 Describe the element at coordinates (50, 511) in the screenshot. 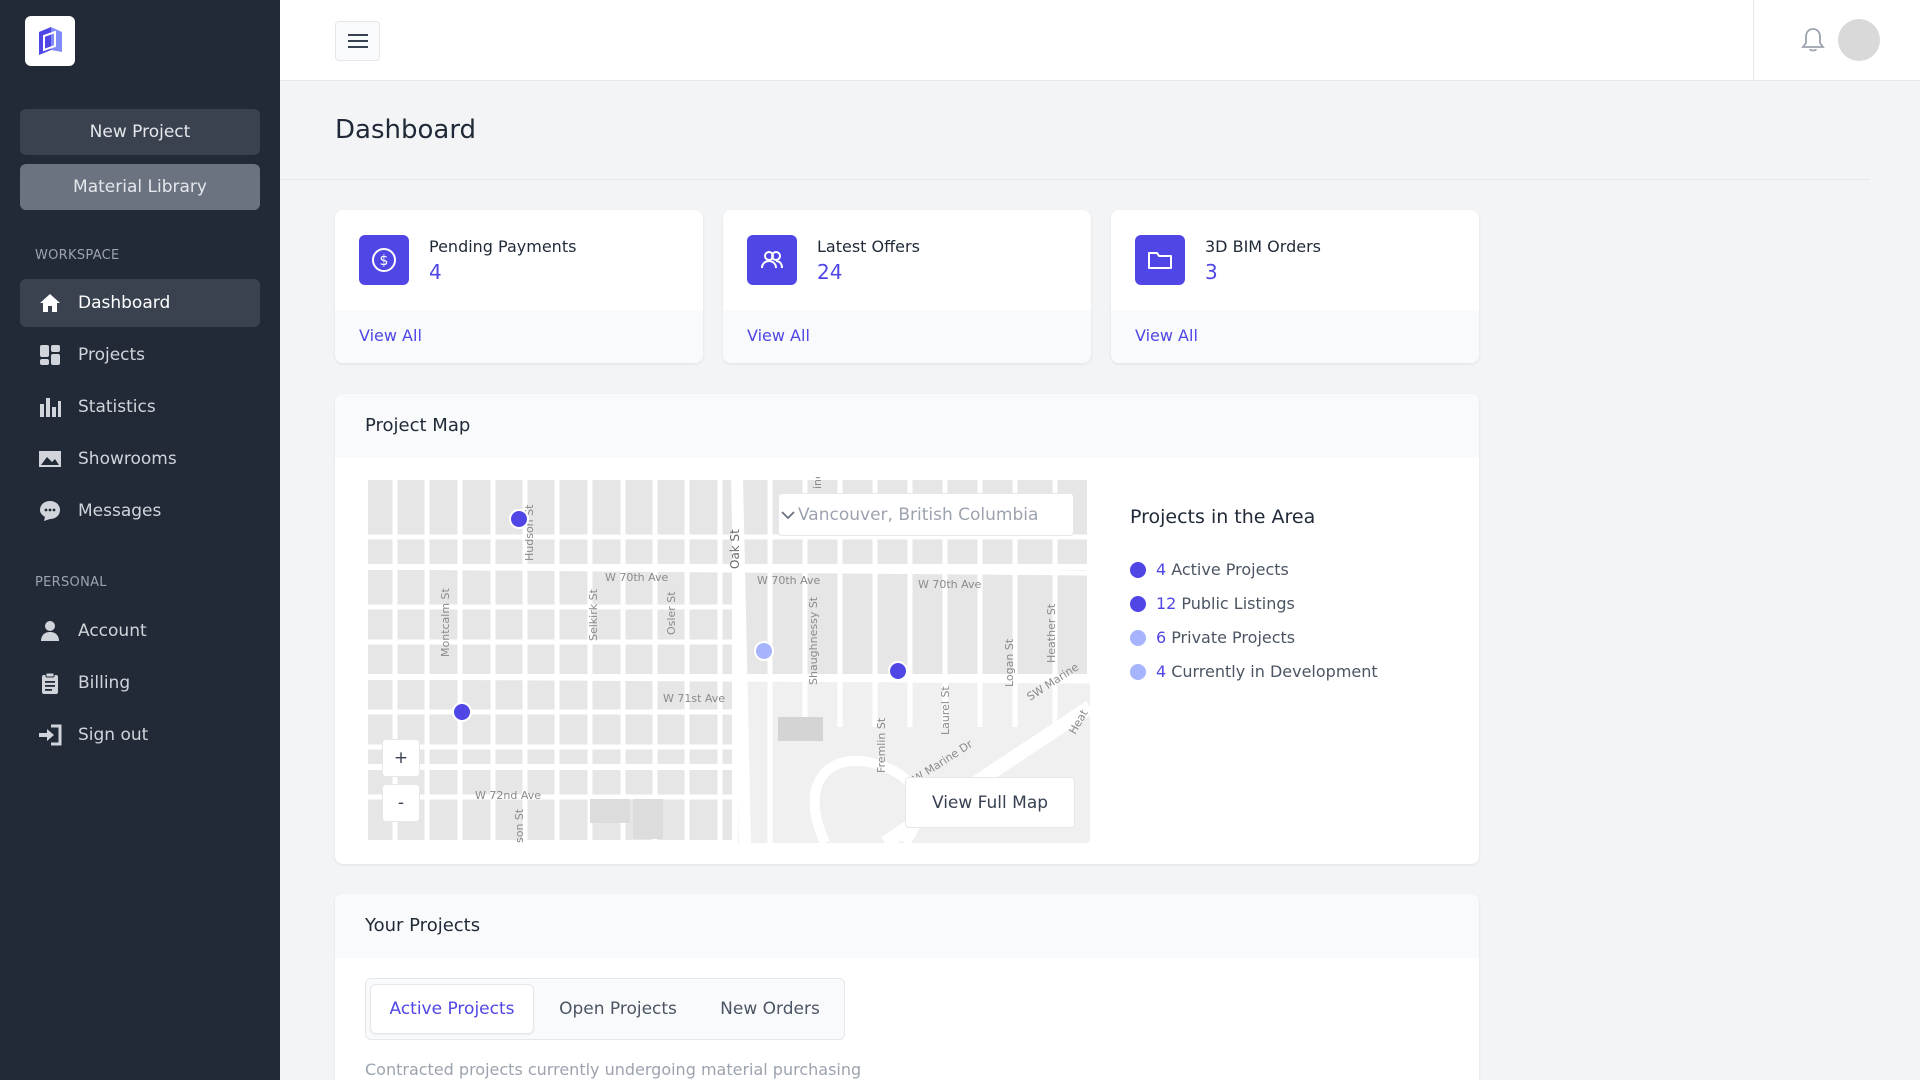

I see `chat-icon` at that location.